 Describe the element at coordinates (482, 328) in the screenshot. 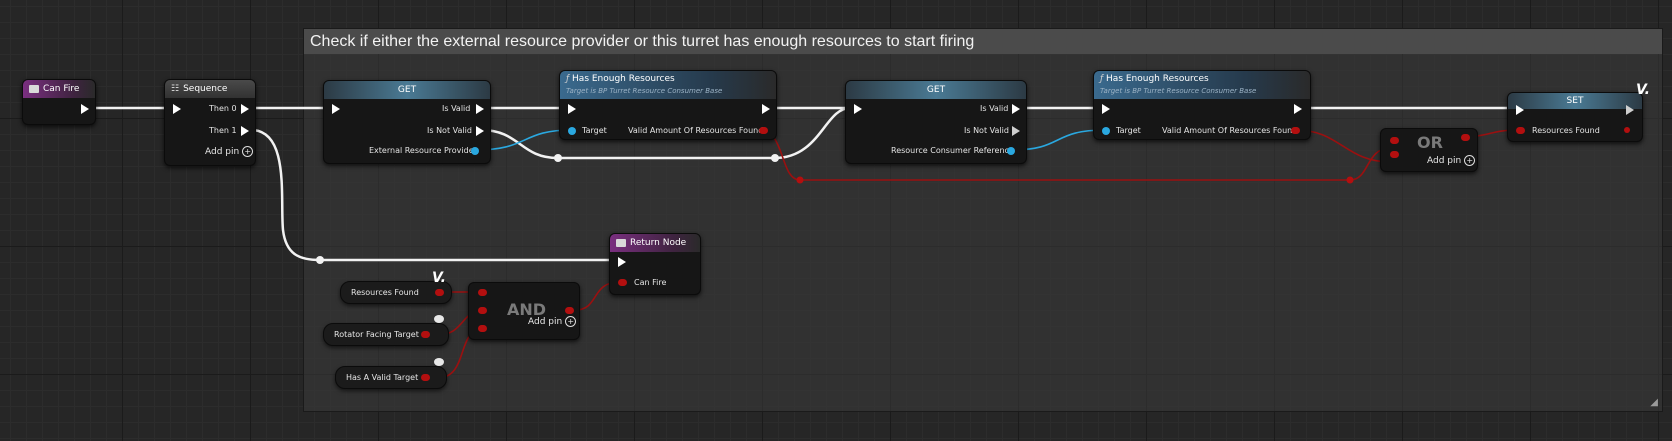

I see `bool-in-pin-c` at that location.